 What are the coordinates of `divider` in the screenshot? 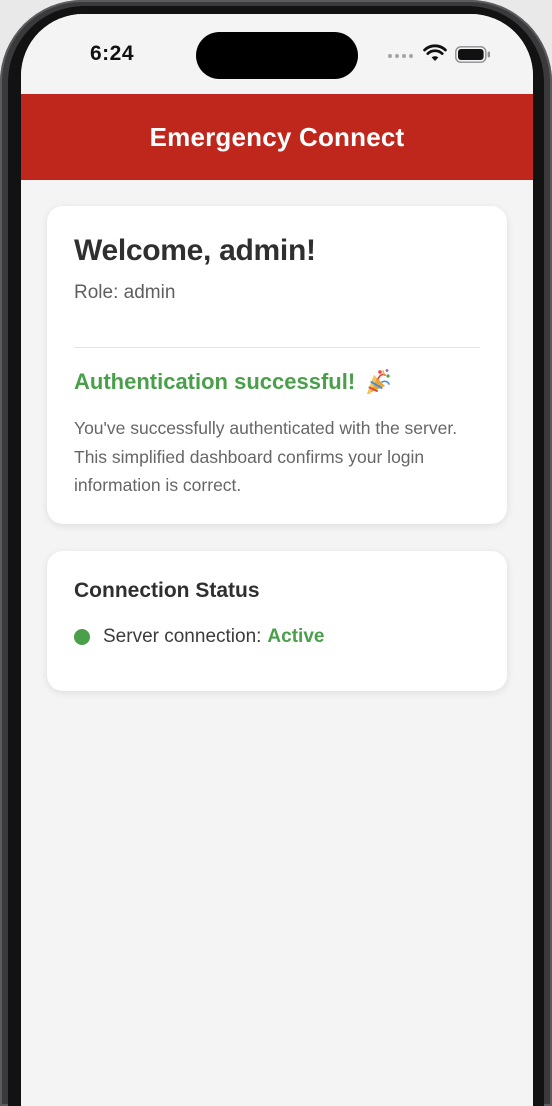 It's located at (277, 347).